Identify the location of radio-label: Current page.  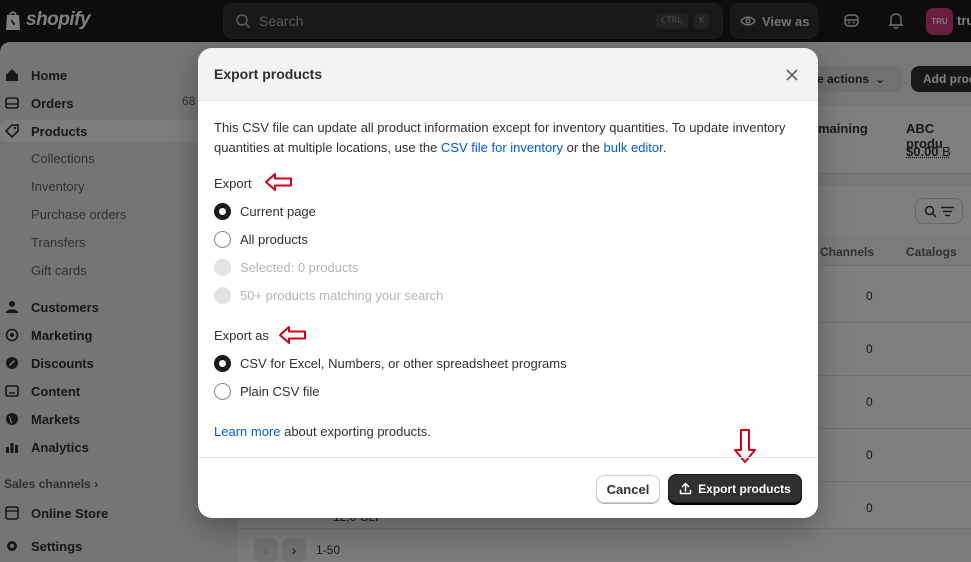
(278, 211).